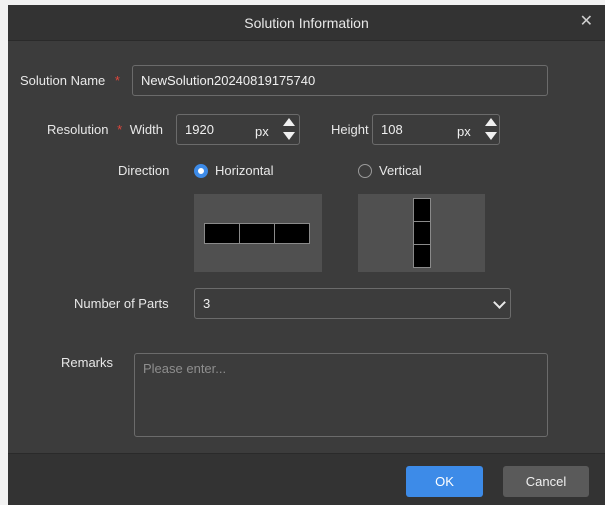 The height and width of the screenshot is (505, 605). What do you see at coordinates (499, 302) in the screenshot?
I see `chevron-down-icon` at bounding box center [499, 302].